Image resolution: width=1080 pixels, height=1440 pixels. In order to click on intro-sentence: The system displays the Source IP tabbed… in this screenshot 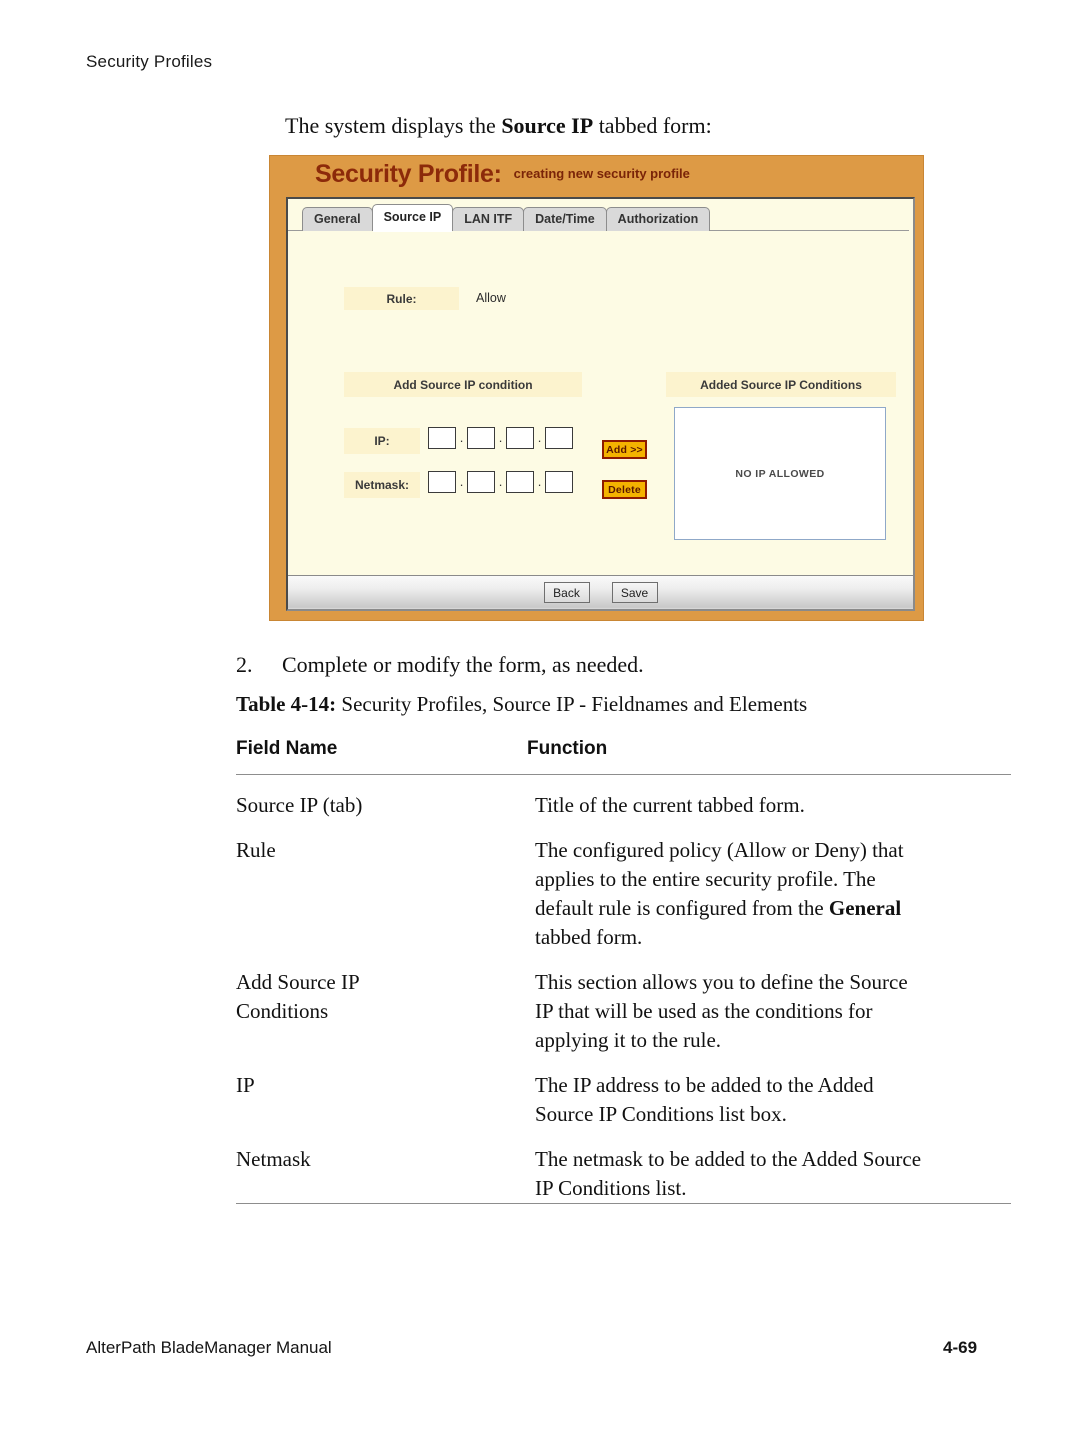, I will do `click(498, 126)`.